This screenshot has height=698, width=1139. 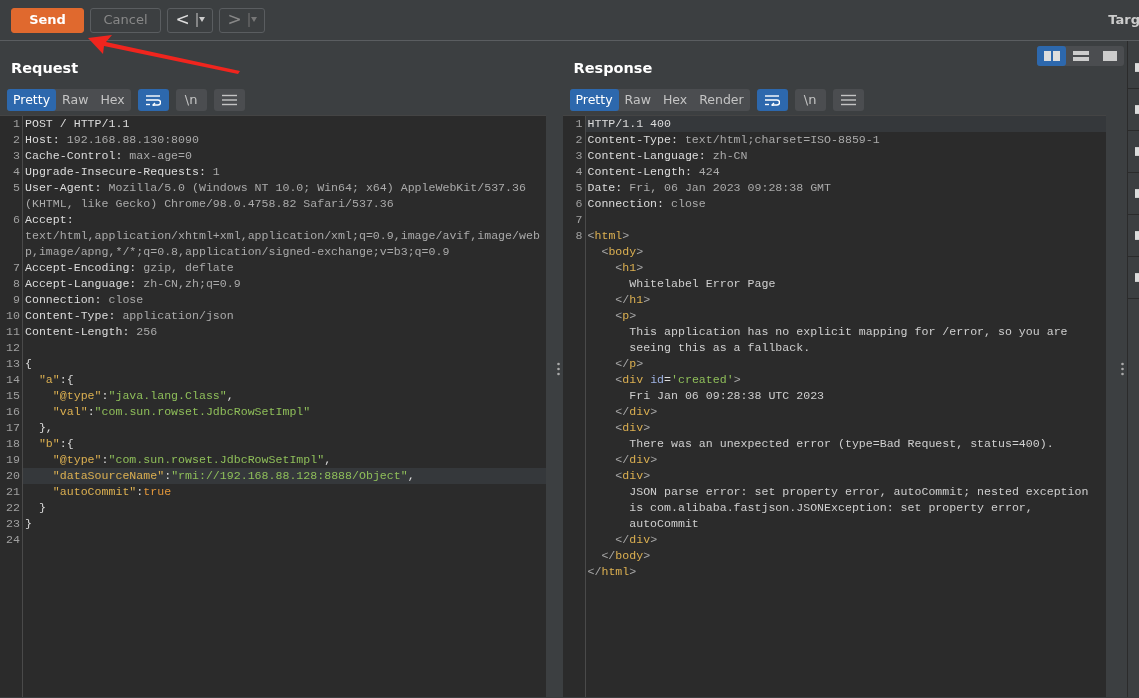 I want to click on line-number: 10, so click(x=13, y=316).